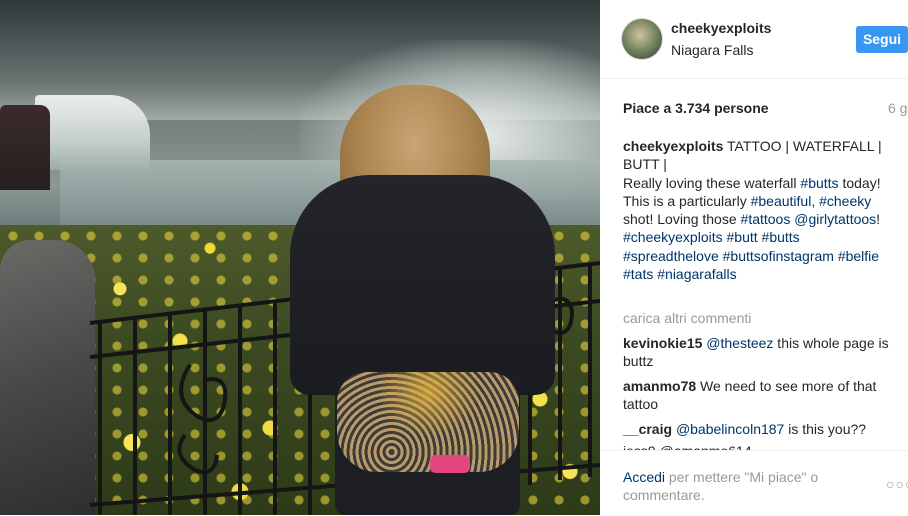 The width and height of the screenshot is (908, 516). What do you see at coordinates (858, 256) in the screenshot?
I see `caption-hashtag: #belfie` at bounding box center [858, 256].